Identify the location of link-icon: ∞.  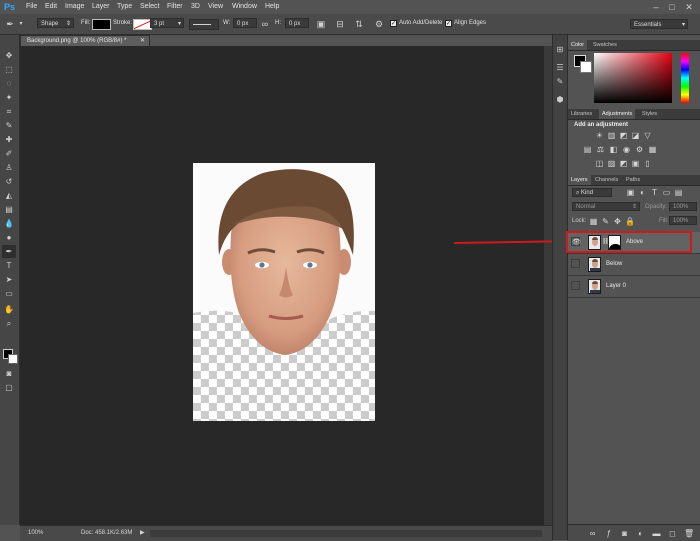
(265, 24).